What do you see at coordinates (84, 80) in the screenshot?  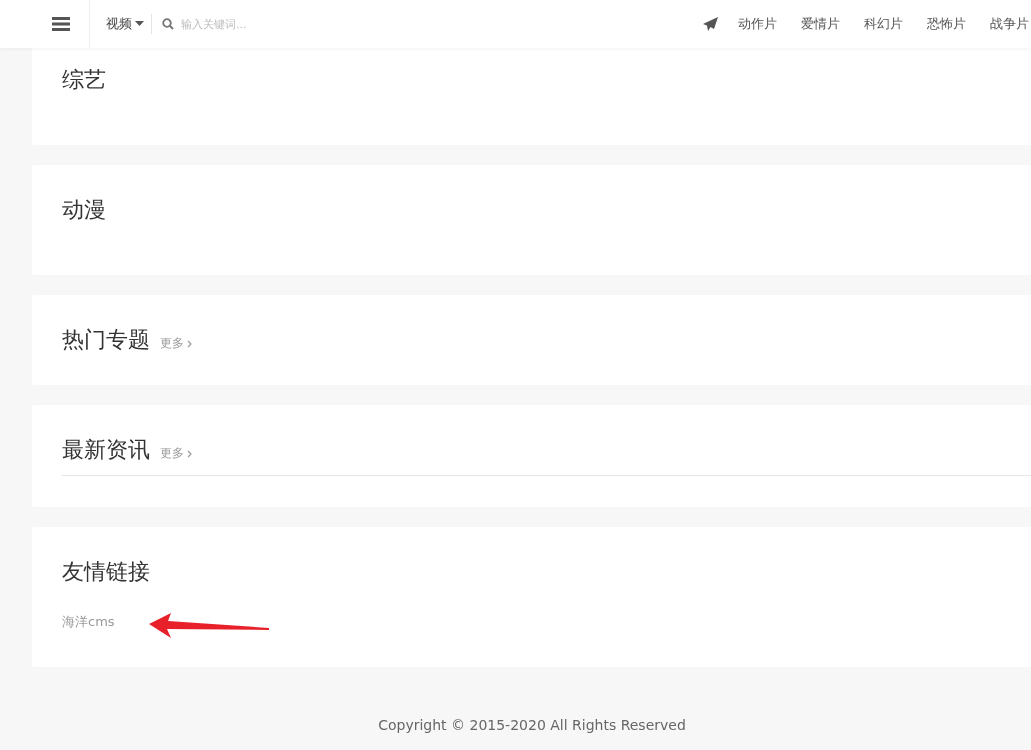 I see `section-title: 综艺` at bounding box center [84, 80].